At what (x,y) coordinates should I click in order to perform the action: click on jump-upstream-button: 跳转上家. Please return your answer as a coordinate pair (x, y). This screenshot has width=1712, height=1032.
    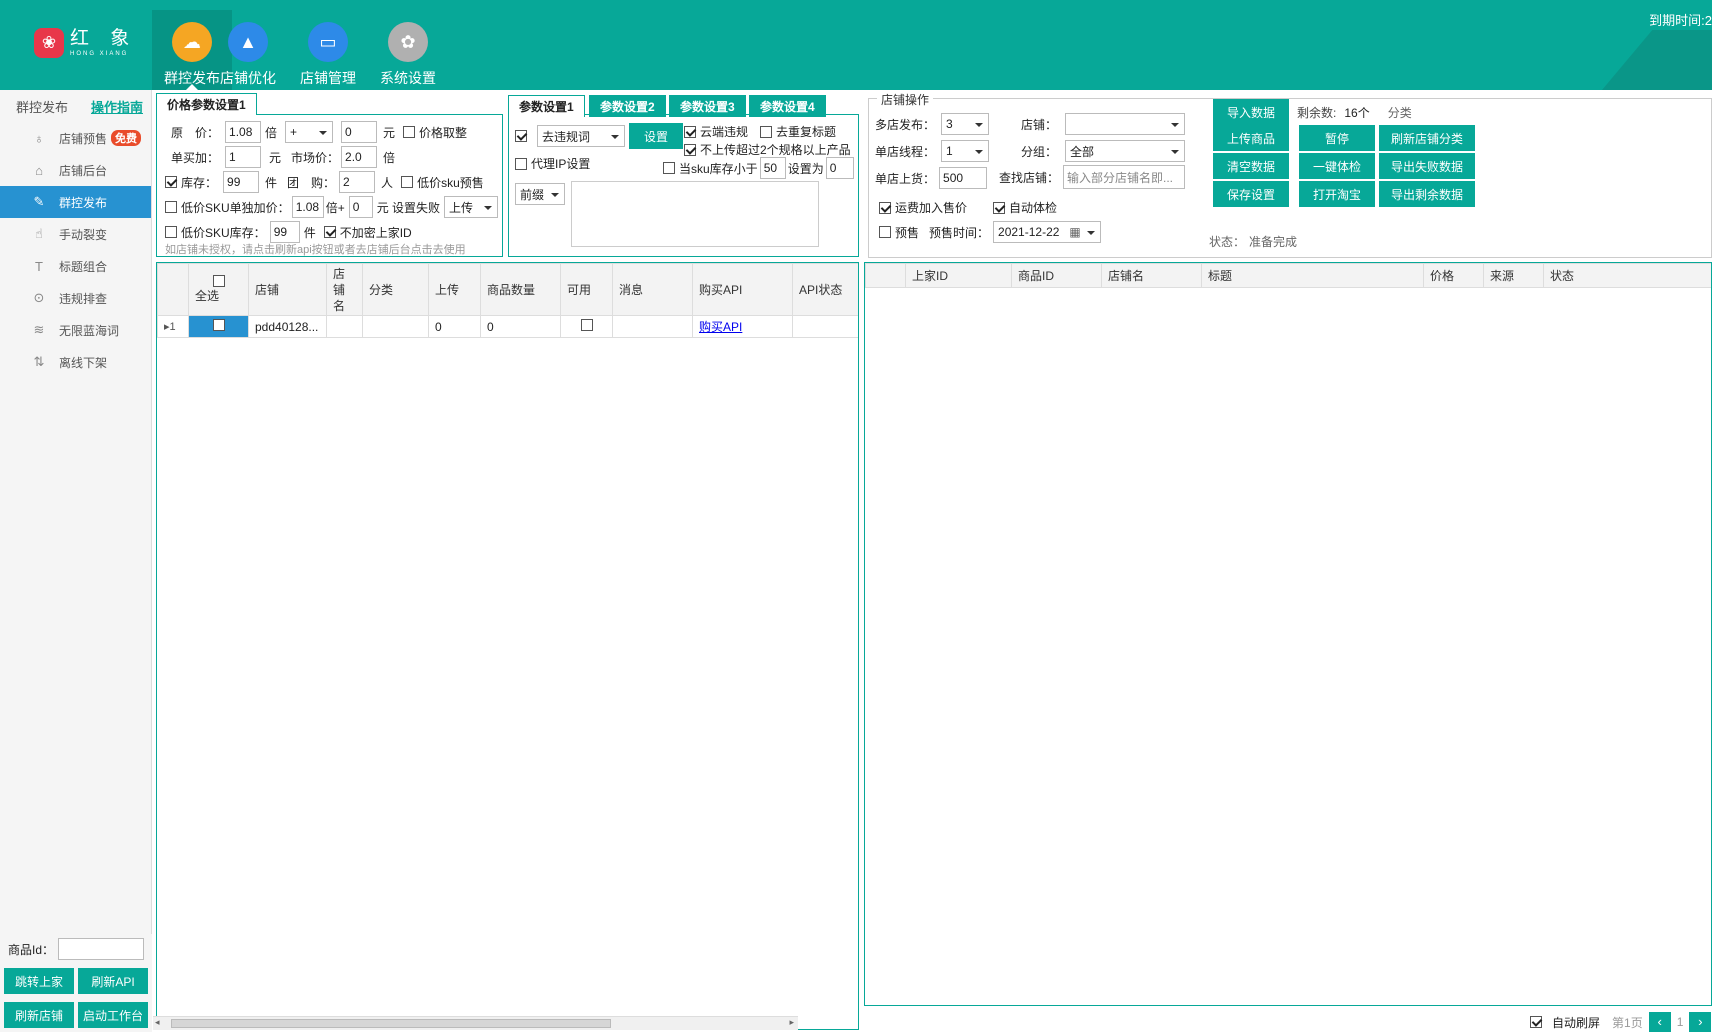
    Looking at the image, I should click on (39, 981).